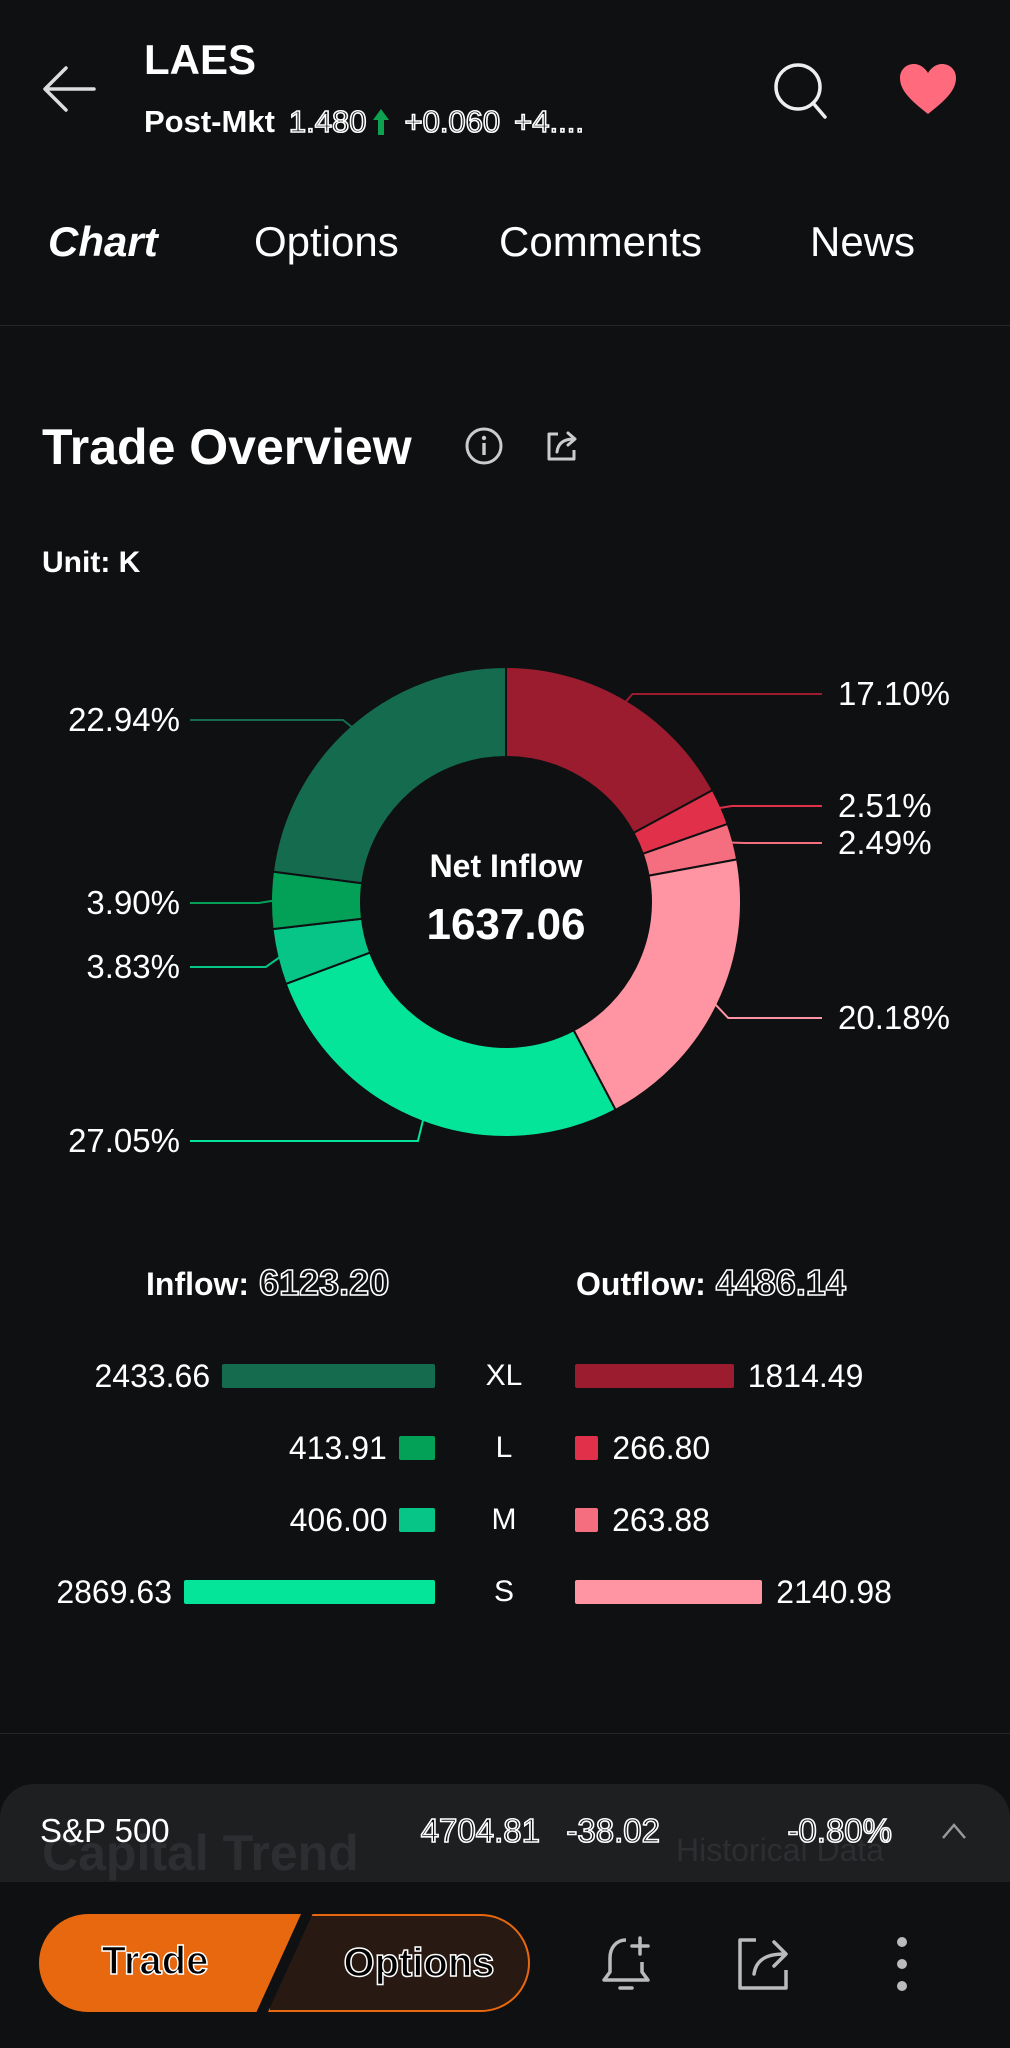  I want to click on tab-comments: Comments, so click(600, 242).